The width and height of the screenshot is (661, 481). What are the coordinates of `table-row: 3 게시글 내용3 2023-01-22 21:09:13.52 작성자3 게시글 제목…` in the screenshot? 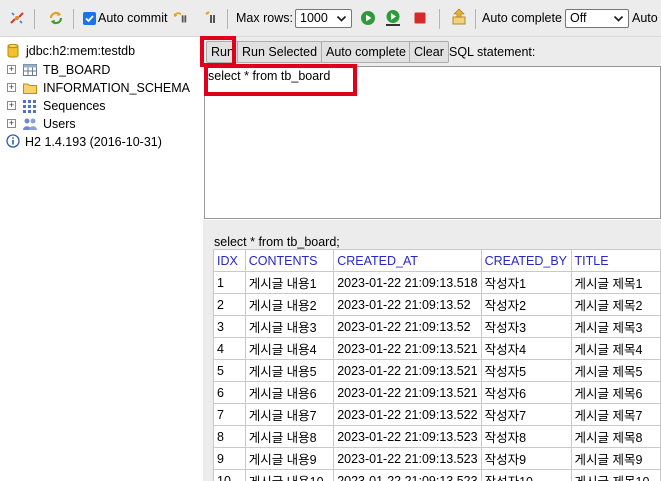 It's located at (437, 326).